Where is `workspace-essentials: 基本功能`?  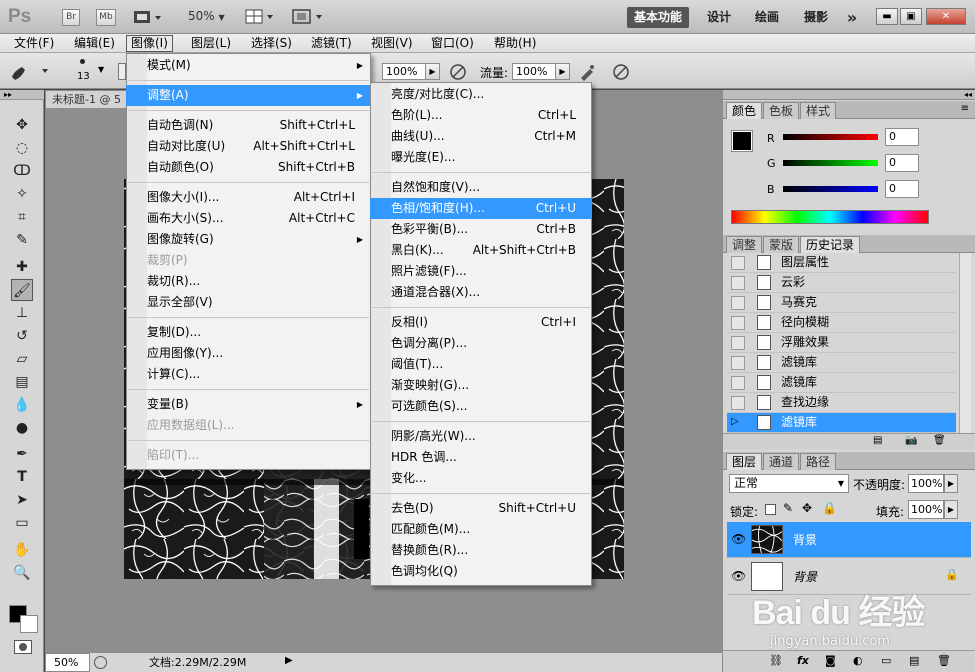 workspace-essentials: 基本功能 is located at coordinates (658, 17).